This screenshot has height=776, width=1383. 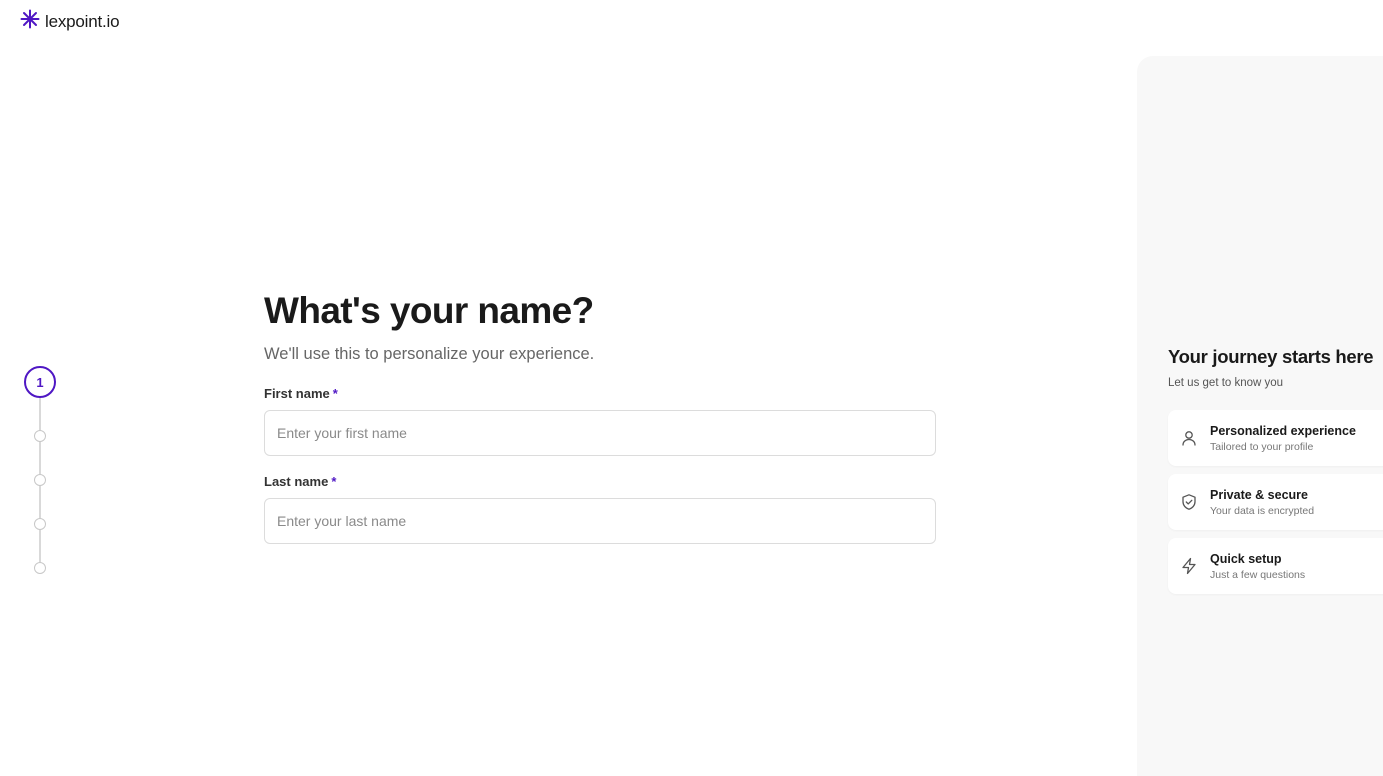 What do you see at coordinates (82, 21) in the screenshot?
I see `brand-name: lexpoint.io` at bounding box center [82, 21].